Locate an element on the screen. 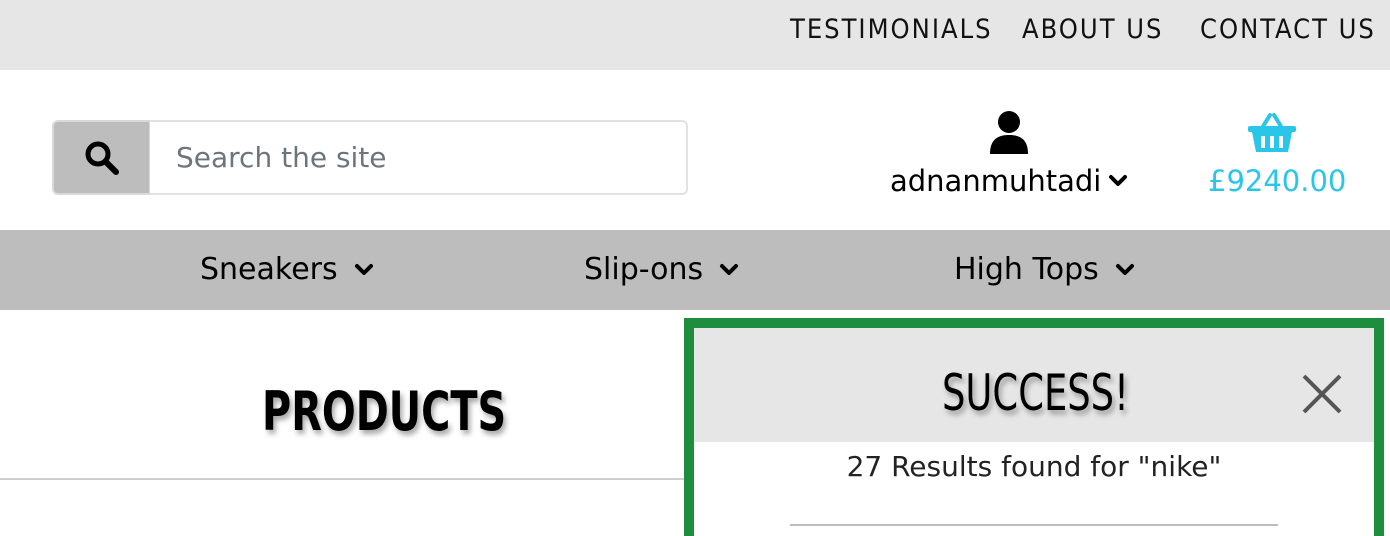 This screenshot has width=1390, height=536. search-button is located at coordinates (101, 157).